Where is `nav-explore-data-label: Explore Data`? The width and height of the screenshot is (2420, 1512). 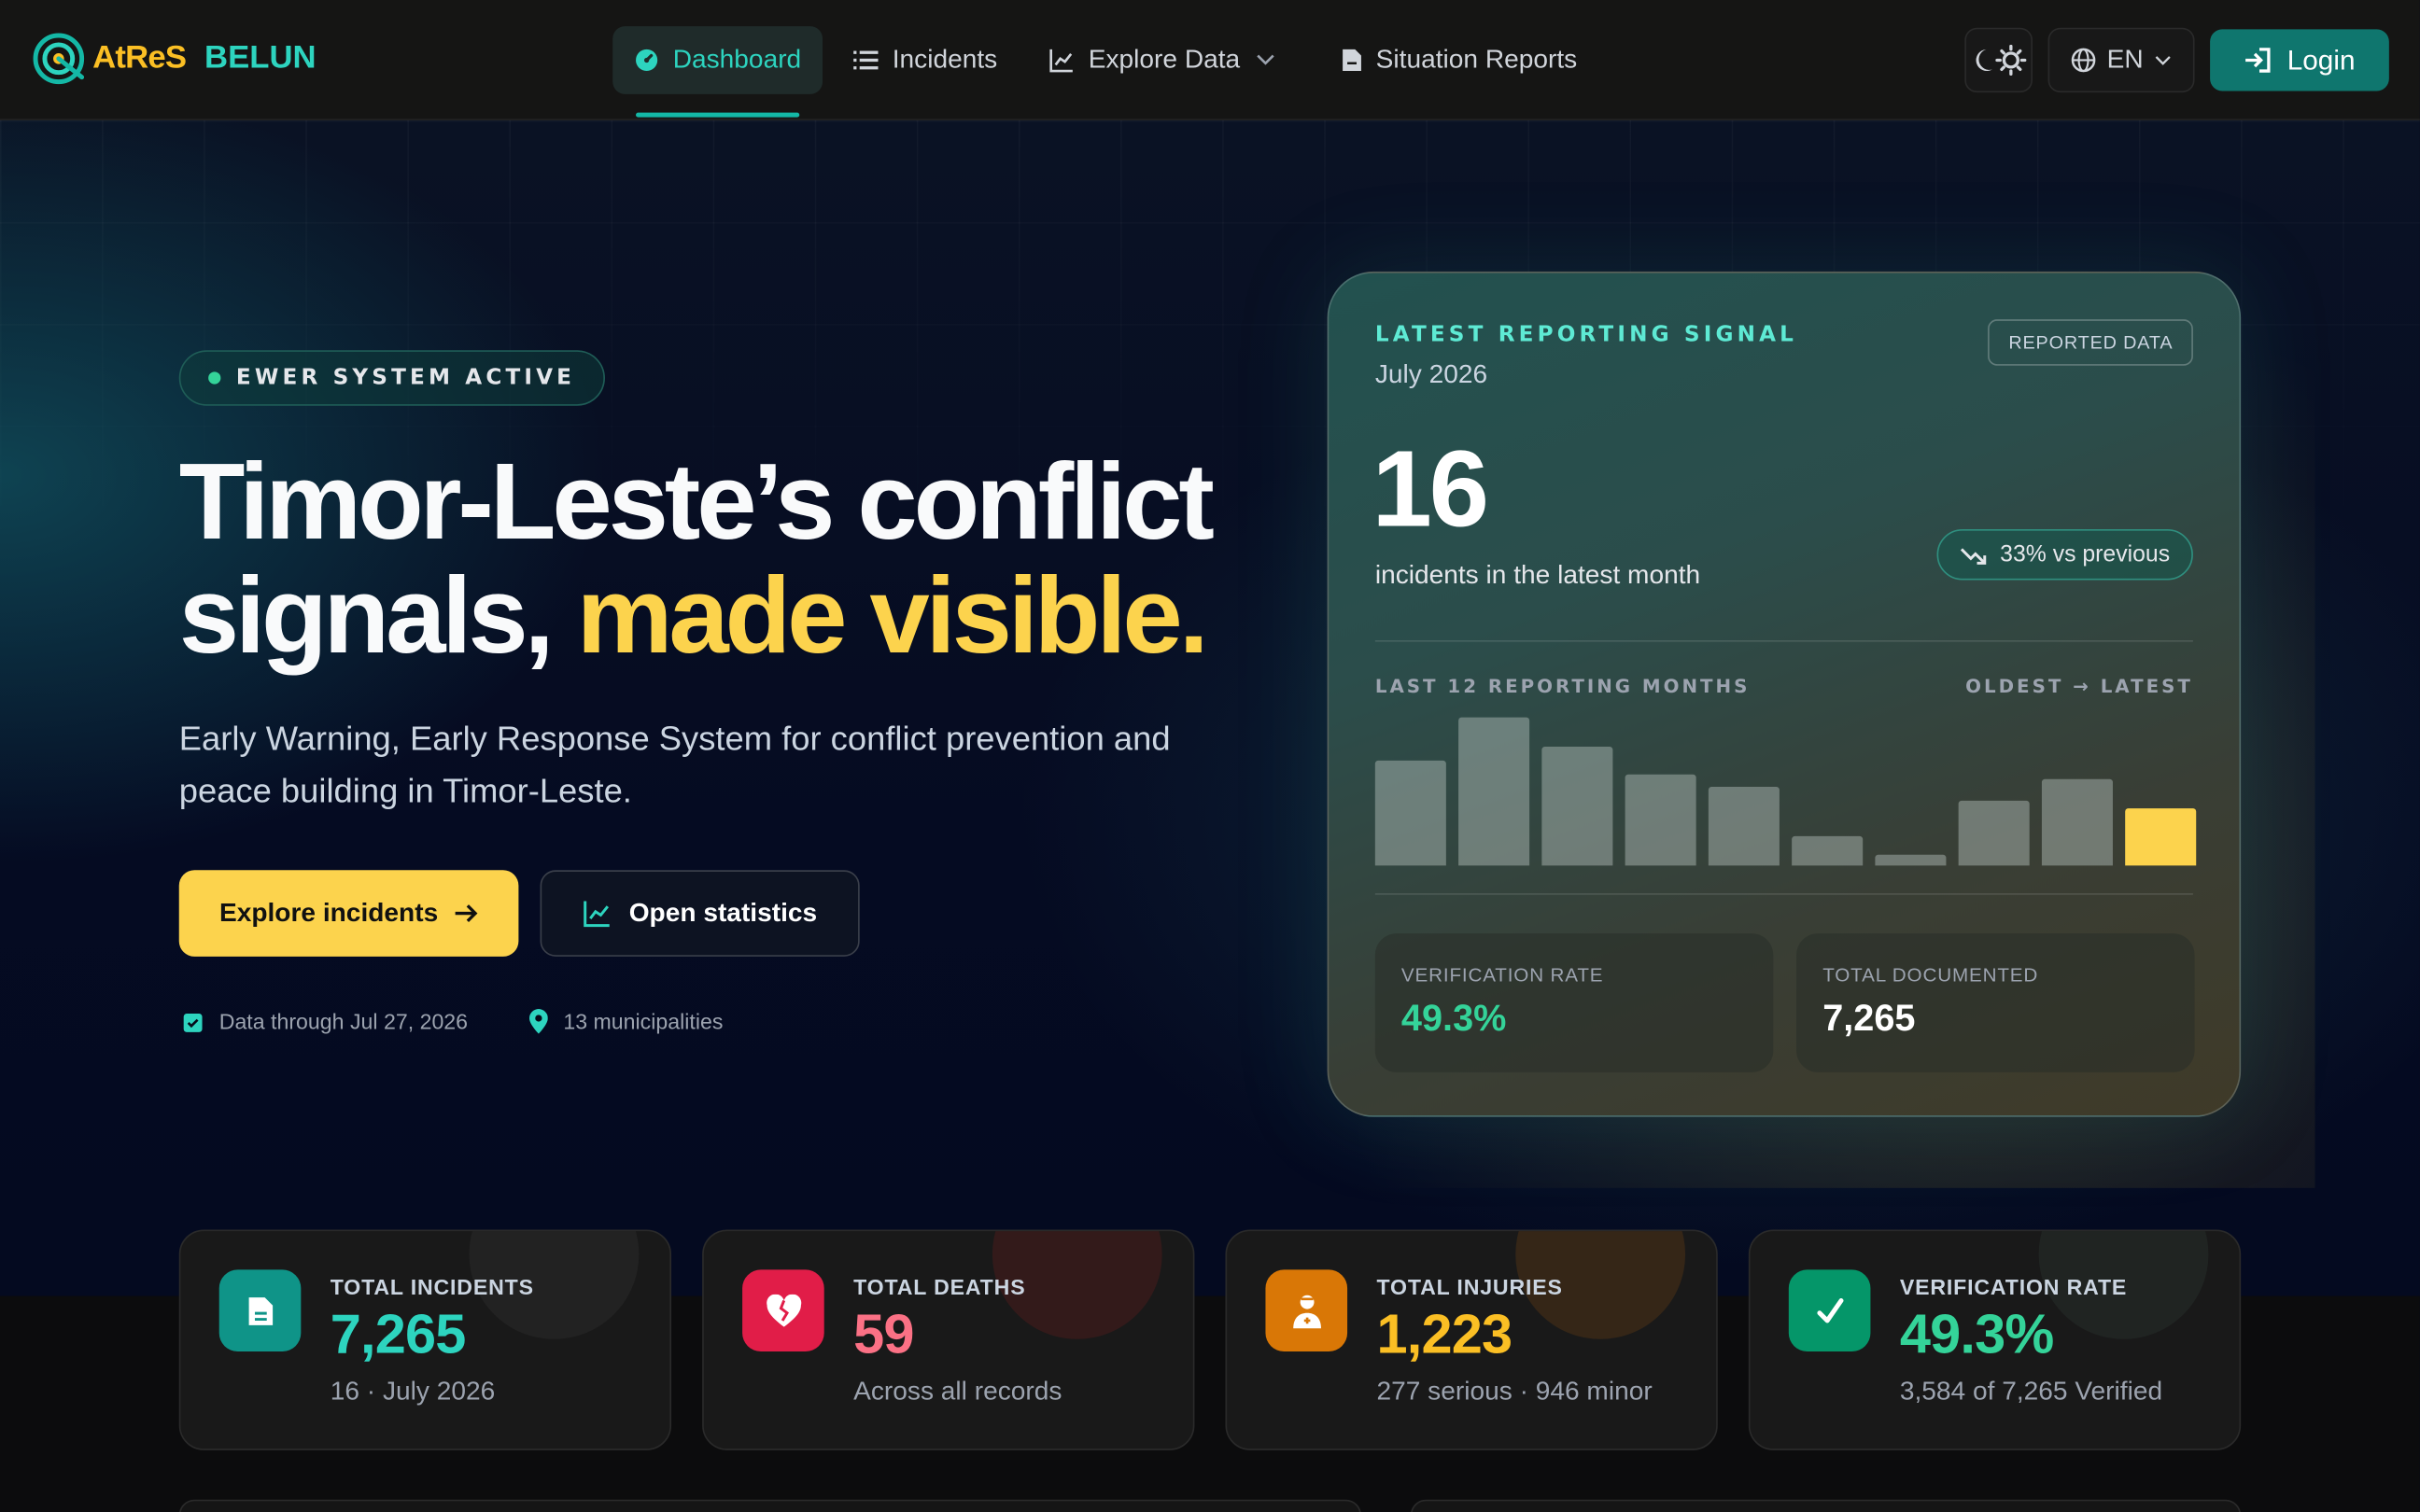 nav-explore-data-label: Explore Data is located at coordinates (1165, 59).